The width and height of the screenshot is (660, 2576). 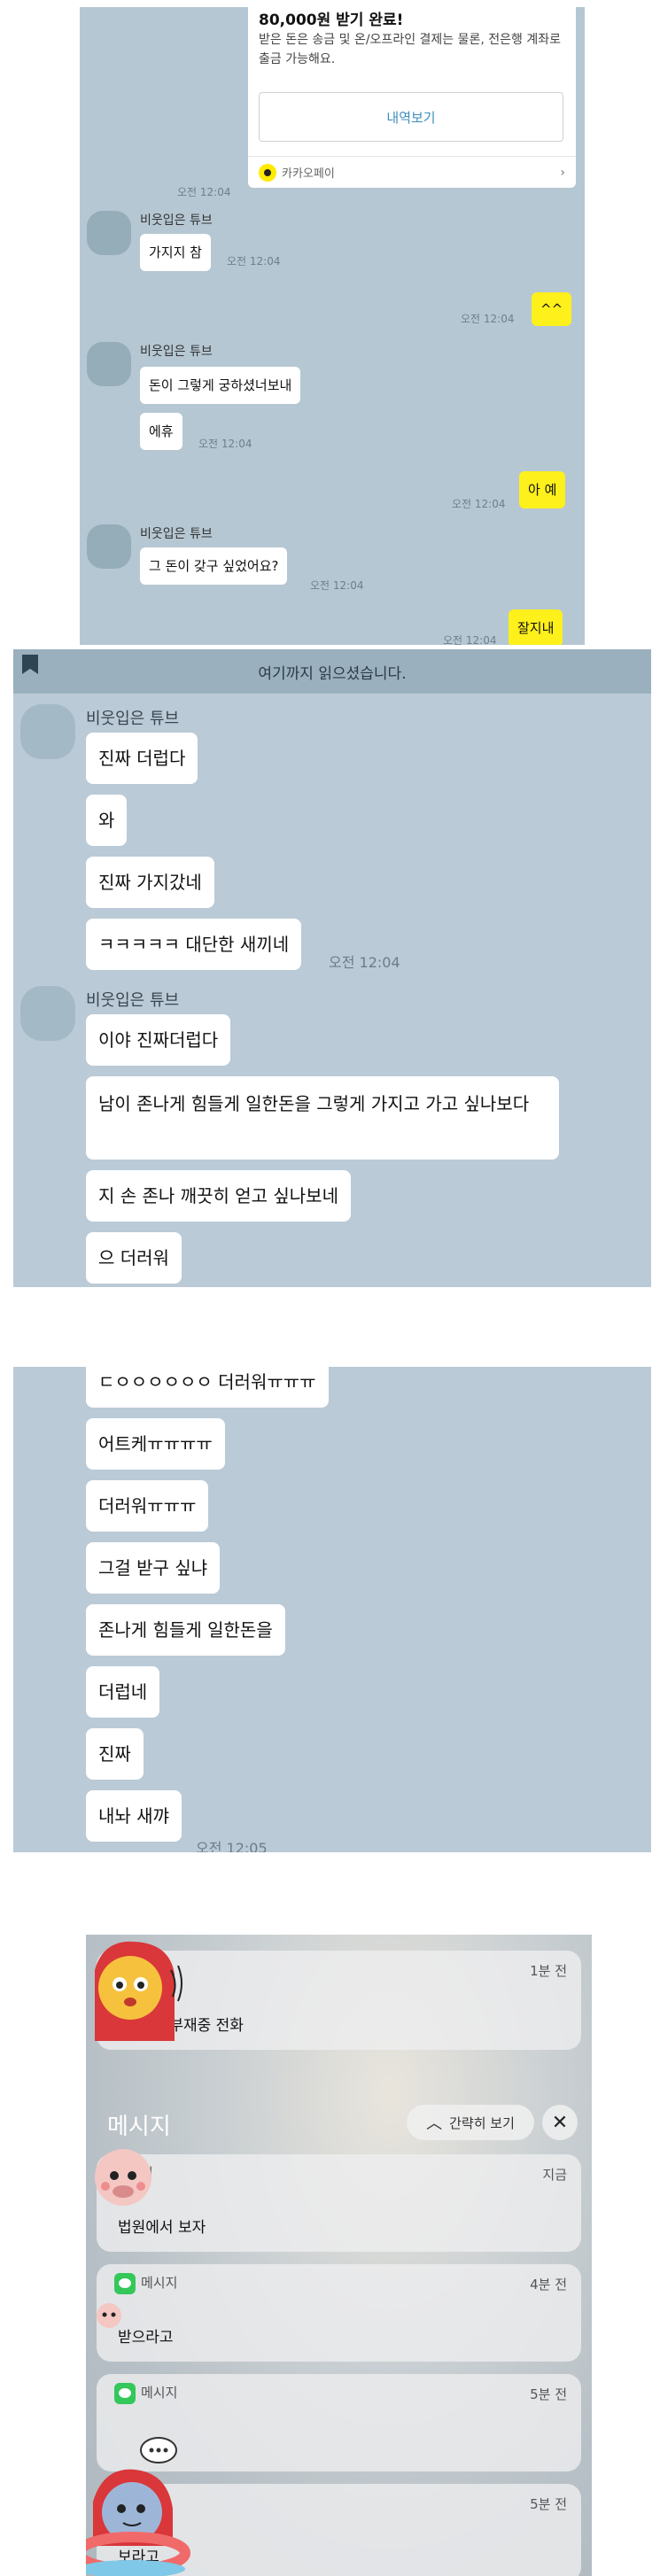 What do you see at coordinates (552, 309) in the screenshot?
I see `my-chat-bubble: ^^` at bounding box center [552, 309].